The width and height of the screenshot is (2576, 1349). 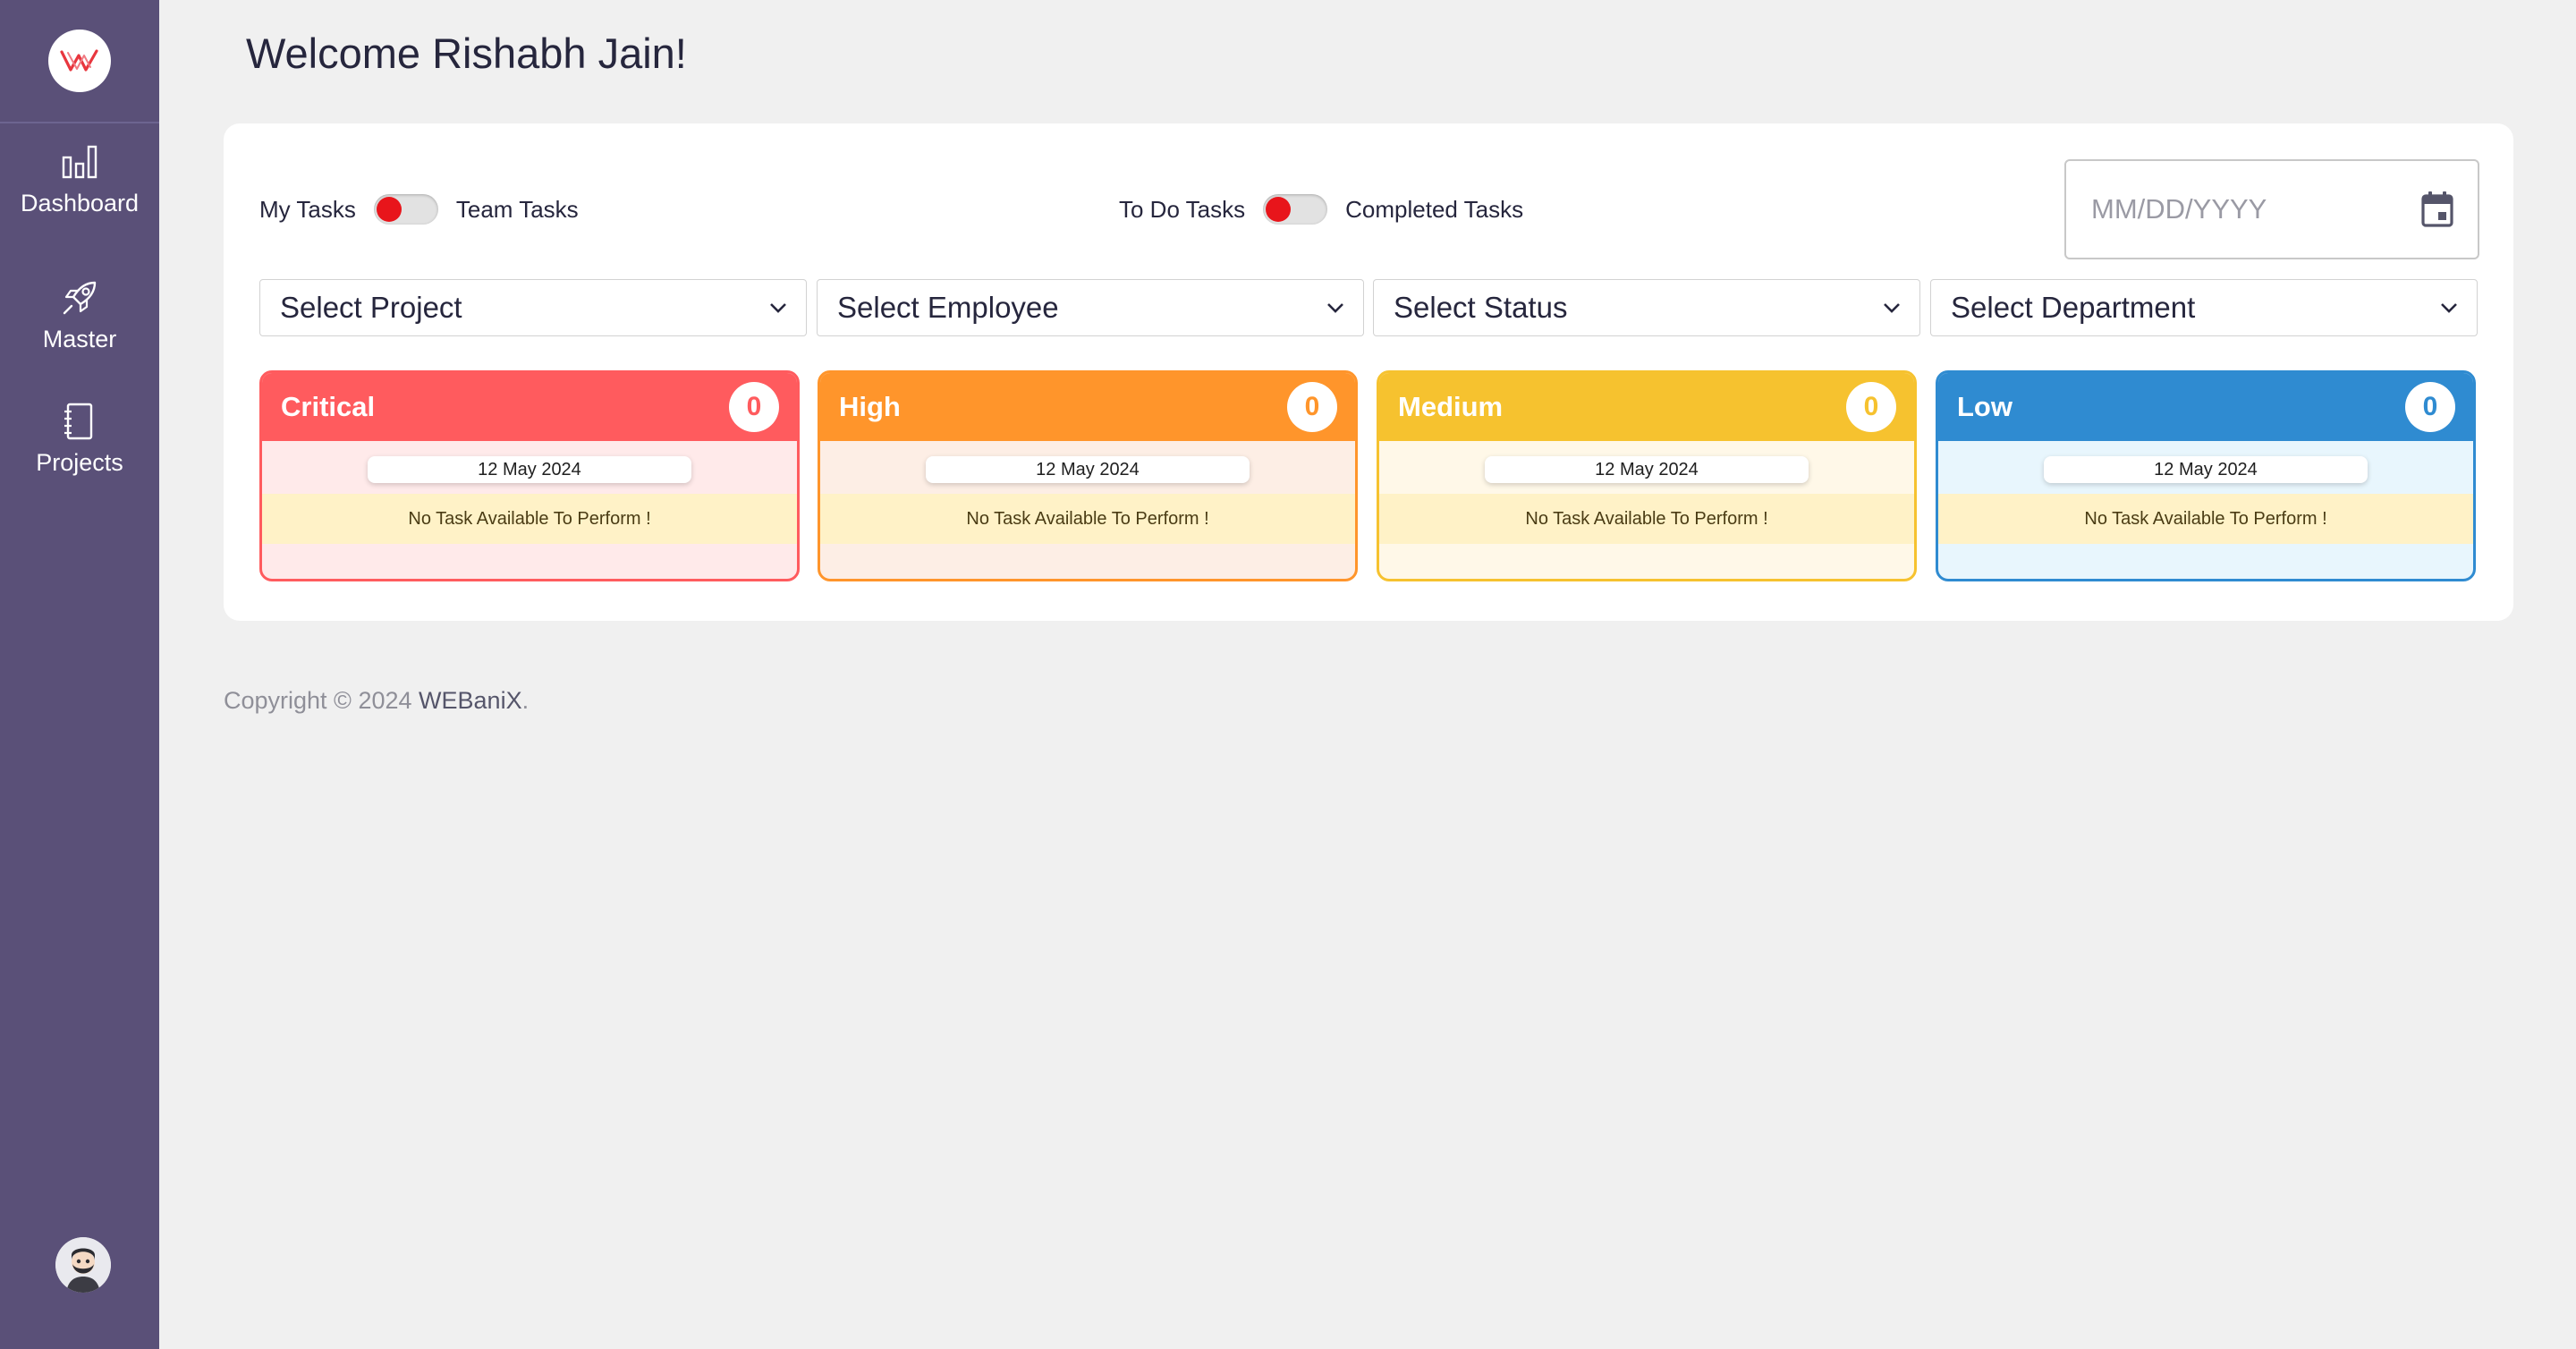 What do you see at coordinates (525, 700) in the screenshot?
I see `footer-suffix: .` at bounding box center [525, 700].